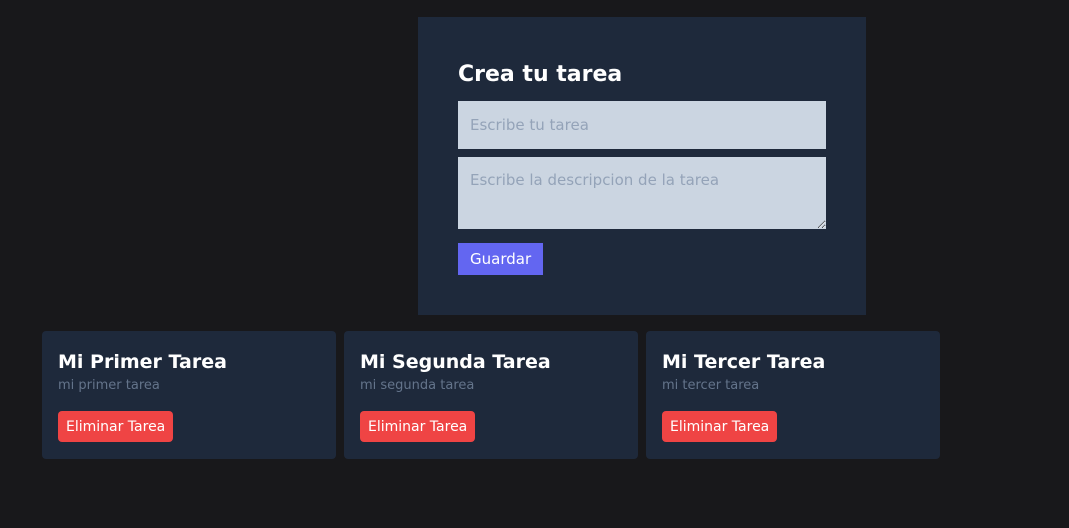 The height and width of the screenshot is (528, 1069). Describe the element at coordinates (109, 385) in the screenshot. I see `task-description: mi primer tarea` at that location.